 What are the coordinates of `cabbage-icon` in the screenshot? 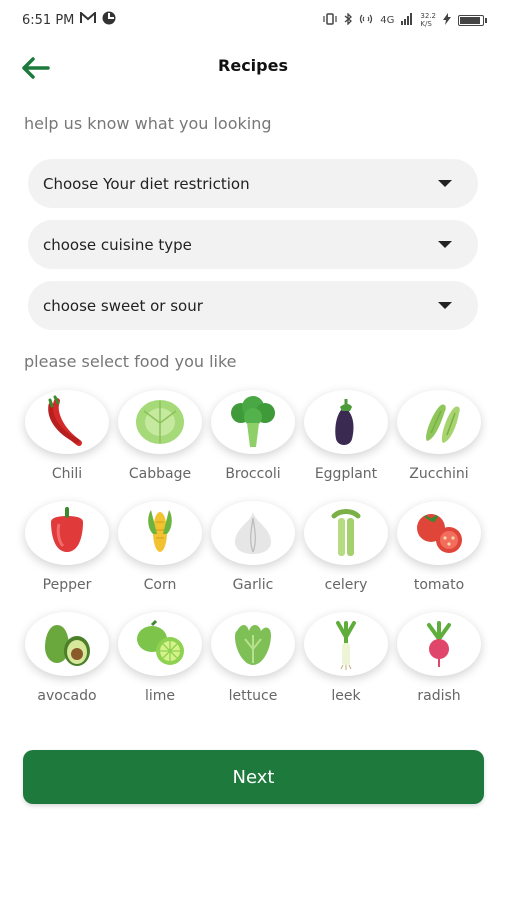 It's located at (160, 422).